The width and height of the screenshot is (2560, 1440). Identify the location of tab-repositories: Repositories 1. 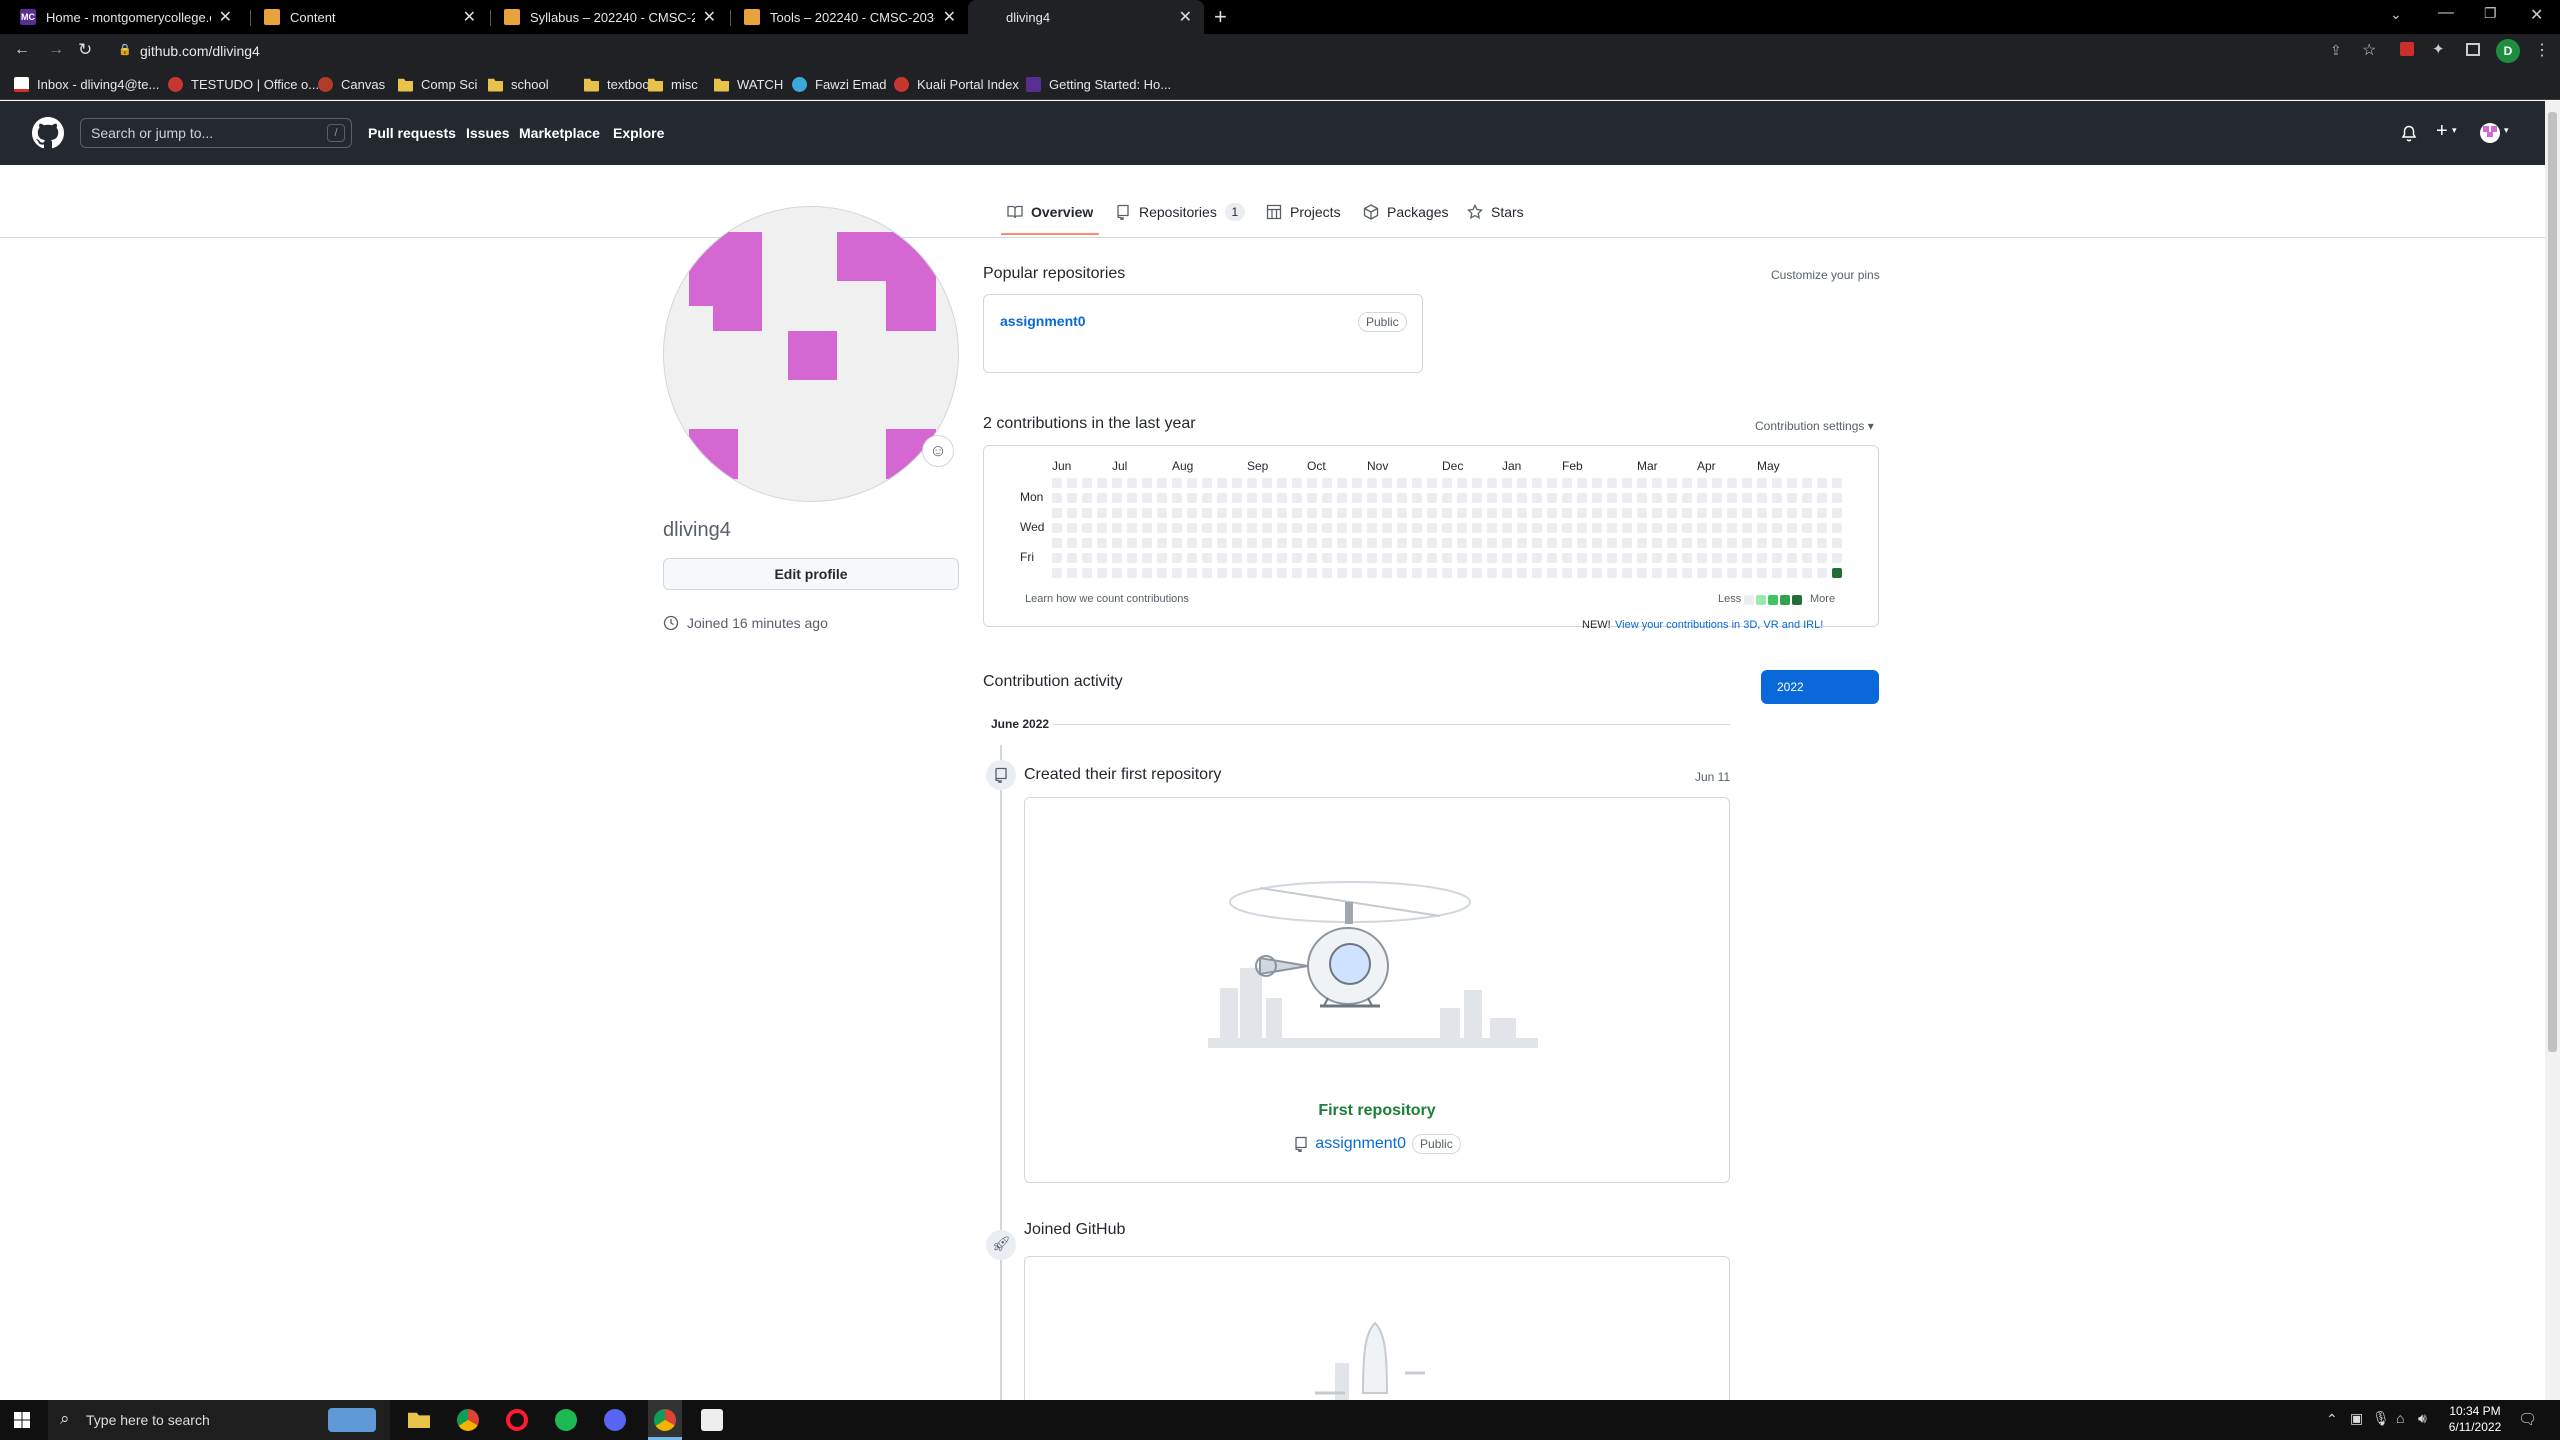
(1180, 212).